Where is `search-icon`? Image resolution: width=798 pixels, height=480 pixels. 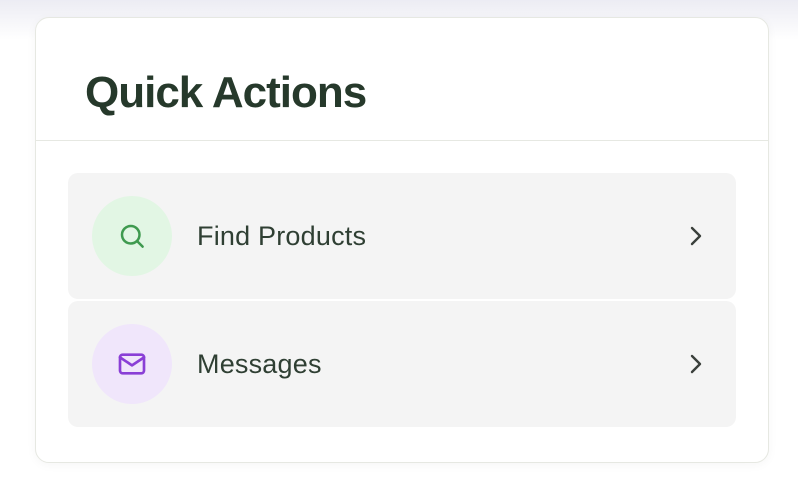 search-icon is located at coordinates (132, 236).